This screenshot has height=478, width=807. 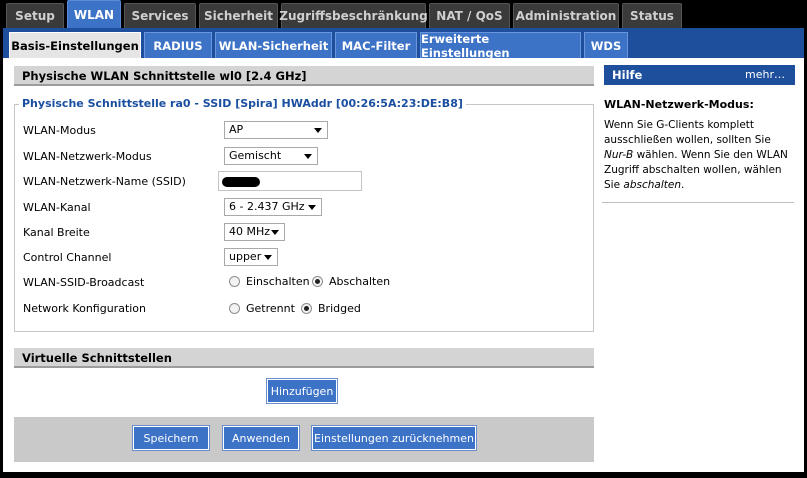 I want to click on channel-width-label: Kanal Breite, so click(x=56, y=232).